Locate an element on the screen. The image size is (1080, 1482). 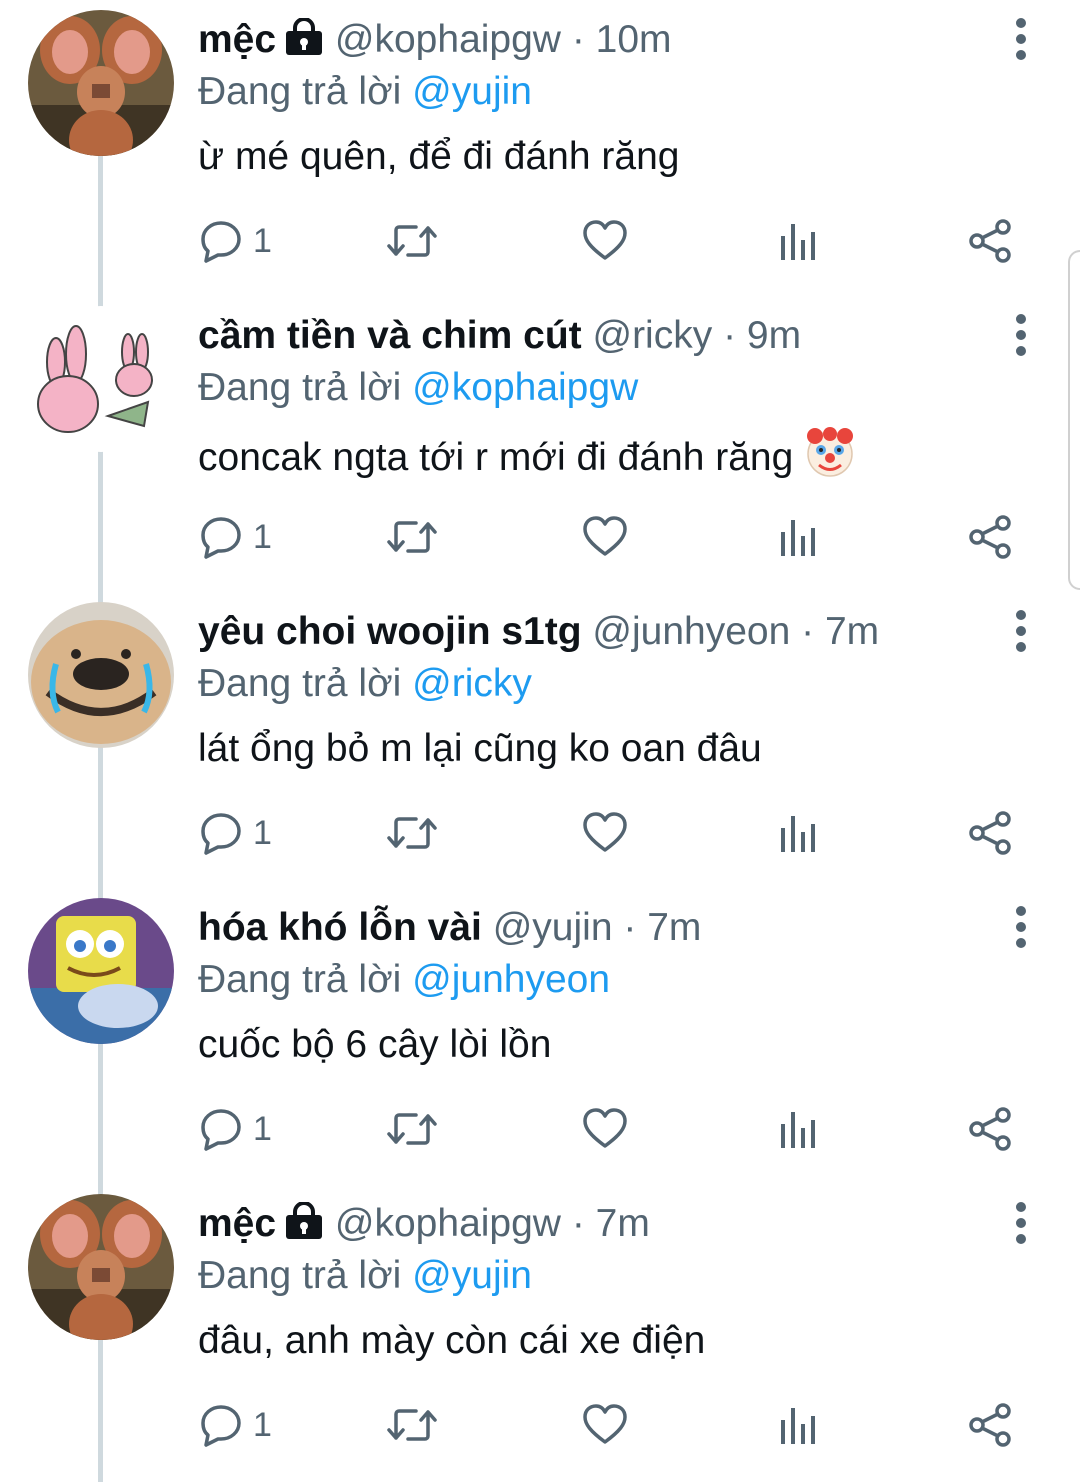
tweet-text-content: concak ngta tới r mới đi đánh răng is located at coordinates (496, 457).